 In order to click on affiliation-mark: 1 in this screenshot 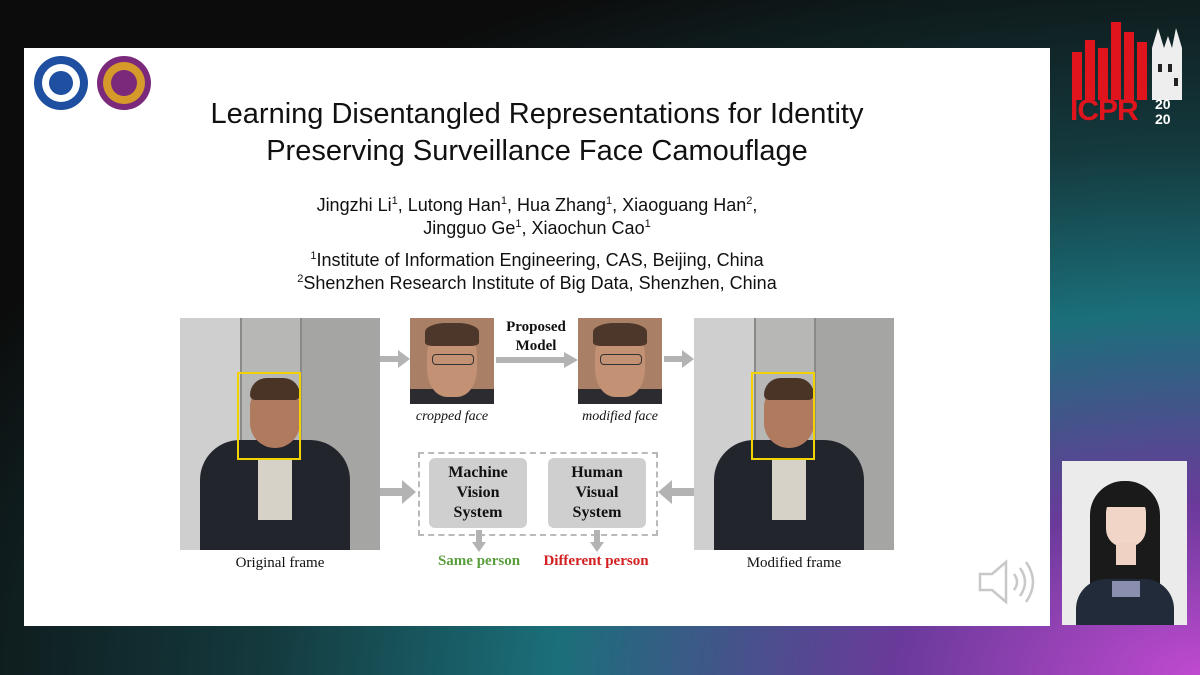, I will do `click(647, 224)`.